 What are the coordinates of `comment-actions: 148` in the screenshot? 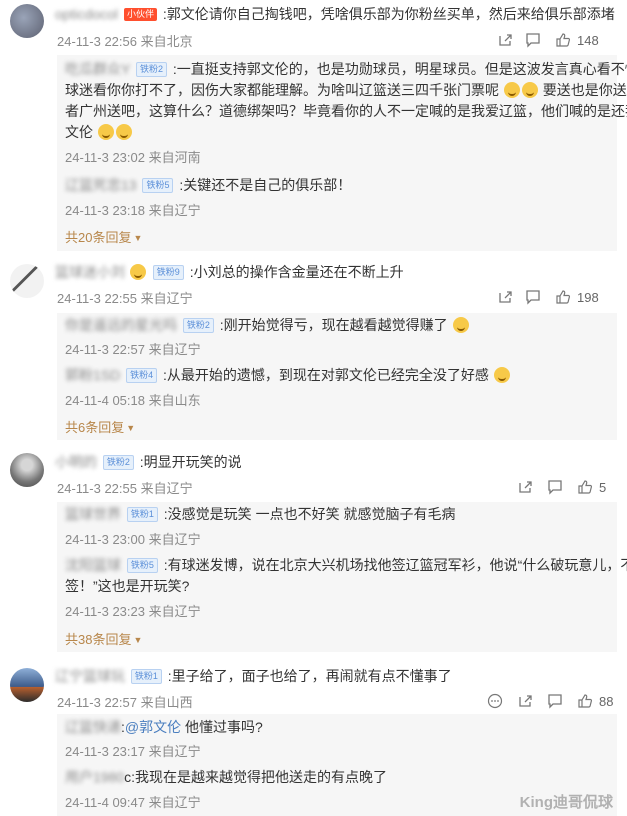 It's located at (562, 40).